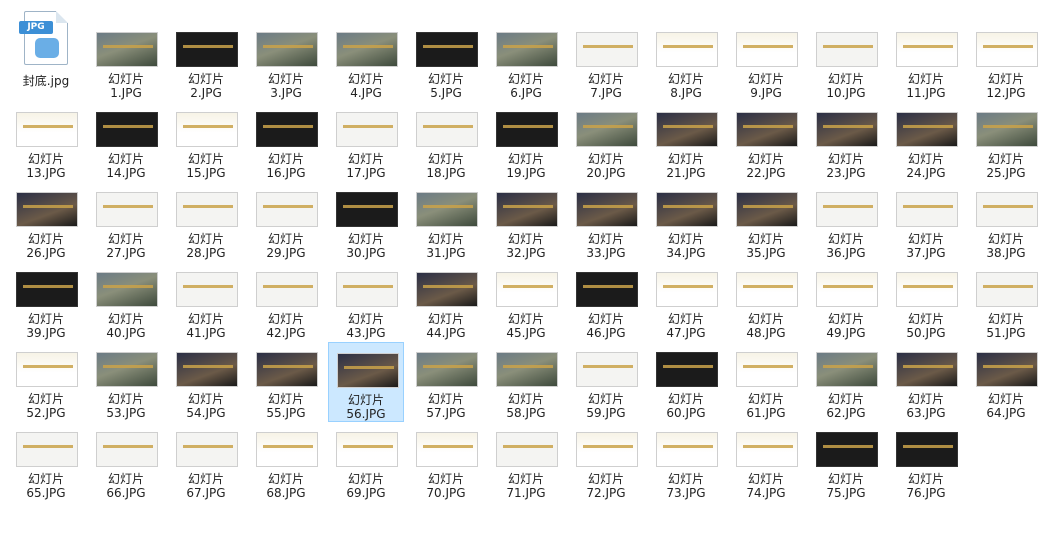  I want to click on file-item: 幻灯片 9.JPG, so click(766, 62).